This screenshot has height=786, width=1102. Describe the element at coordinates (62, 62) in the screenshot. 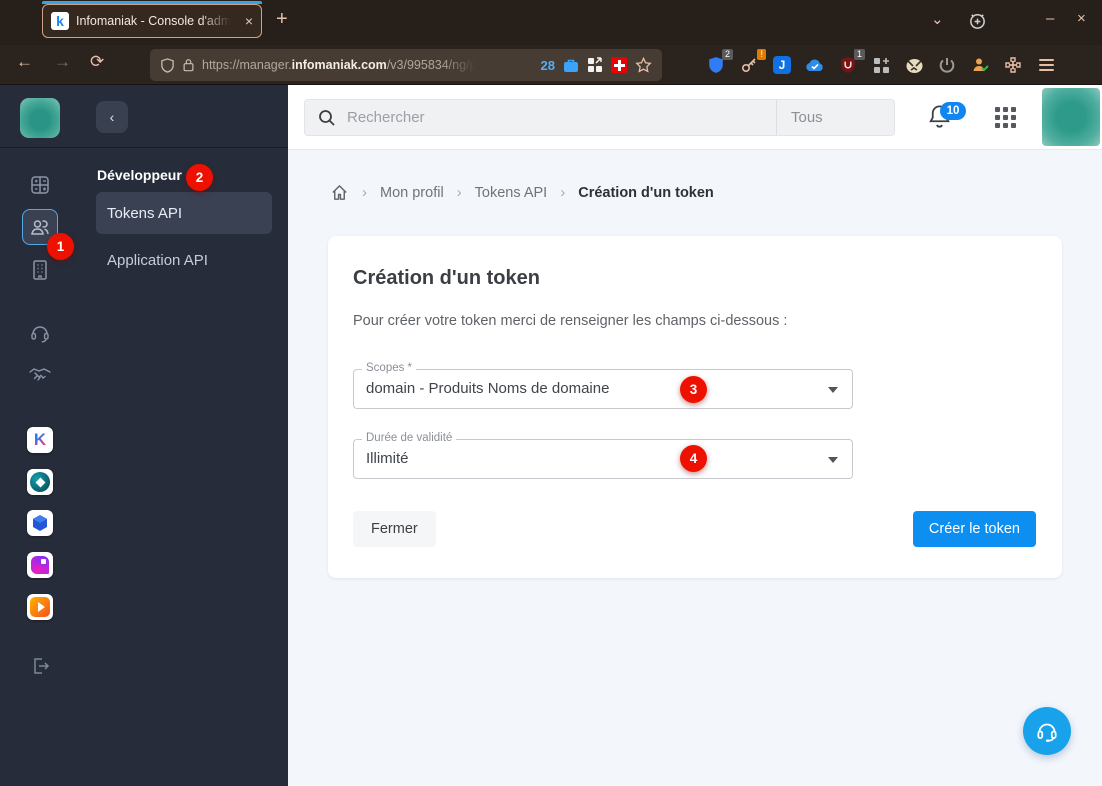

I see `forward-icon: →` at that location.